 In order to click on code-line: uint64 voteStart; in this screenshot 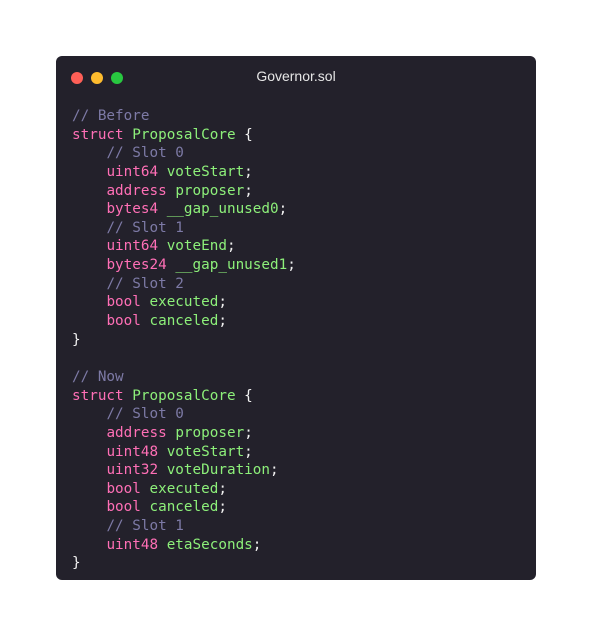, I will do `click(184, 172)`.